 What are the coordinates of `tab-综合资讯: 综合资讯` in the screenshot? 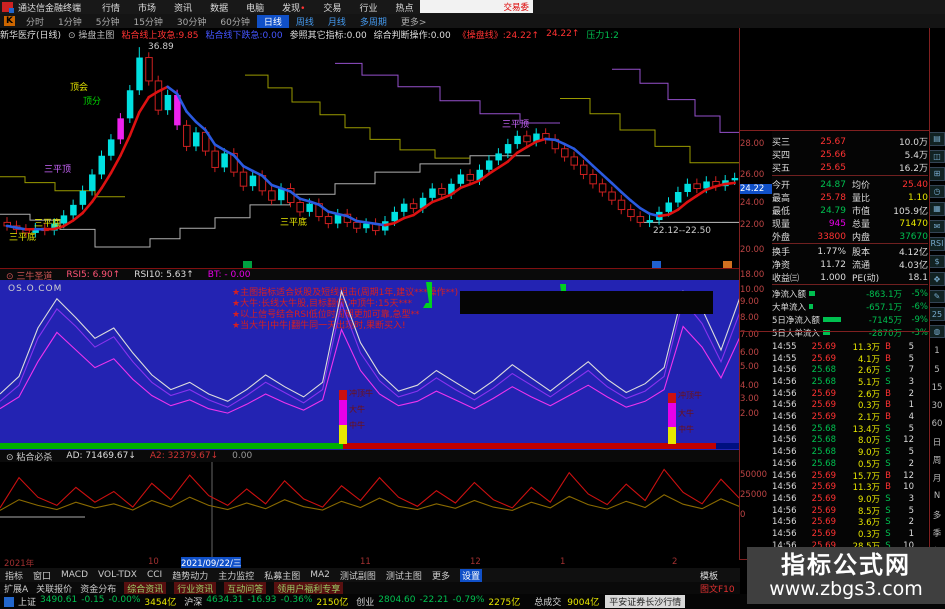 It's located at (145, 588).